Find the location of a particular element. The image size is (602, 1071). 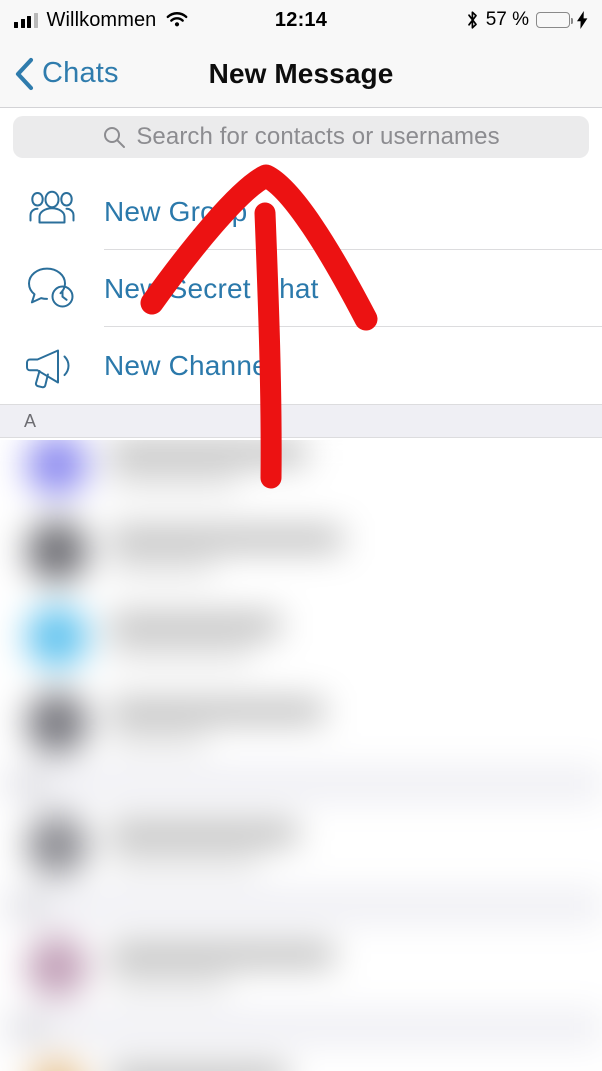

new-channel-row: New Channel is located at coordinates (301, 365).